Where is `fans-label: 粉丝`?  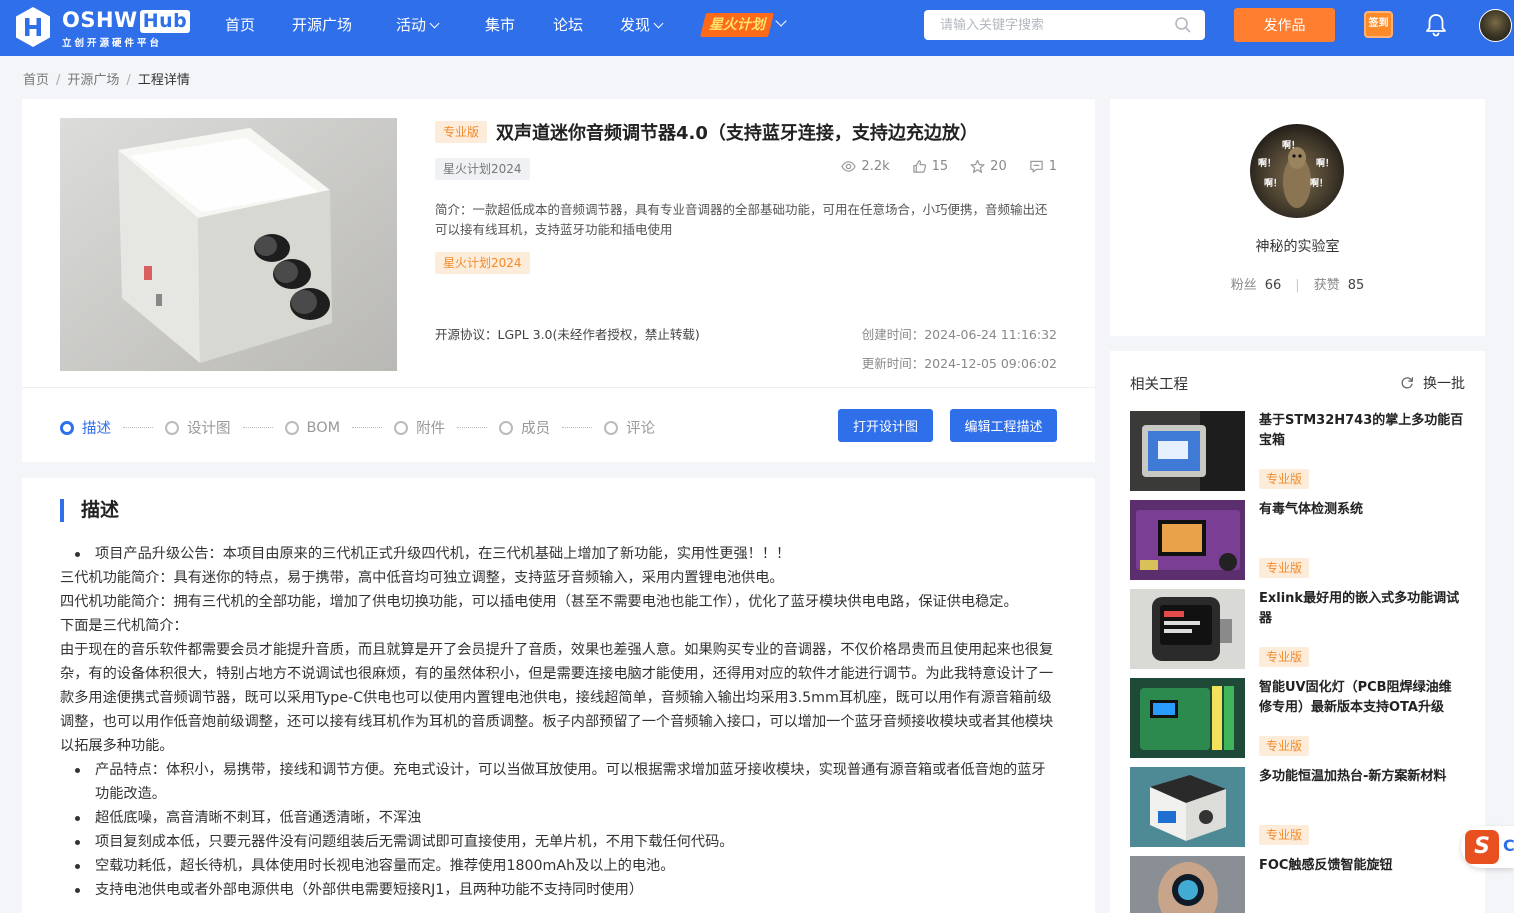
fans-label: 粉丝 is located at coordinates (1243, 285).